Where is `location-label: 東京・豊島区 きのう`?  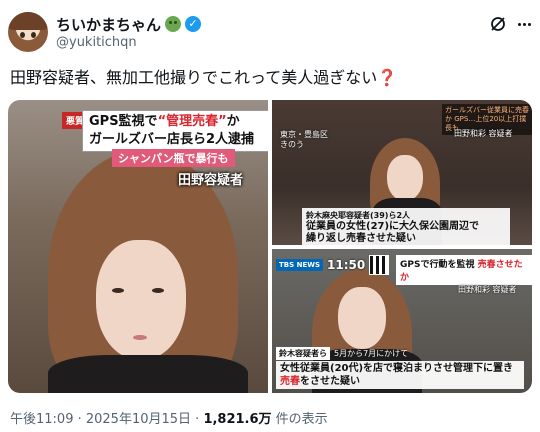 location-label: 東京・豊島区 きのう is located at coordinates (304, 140).